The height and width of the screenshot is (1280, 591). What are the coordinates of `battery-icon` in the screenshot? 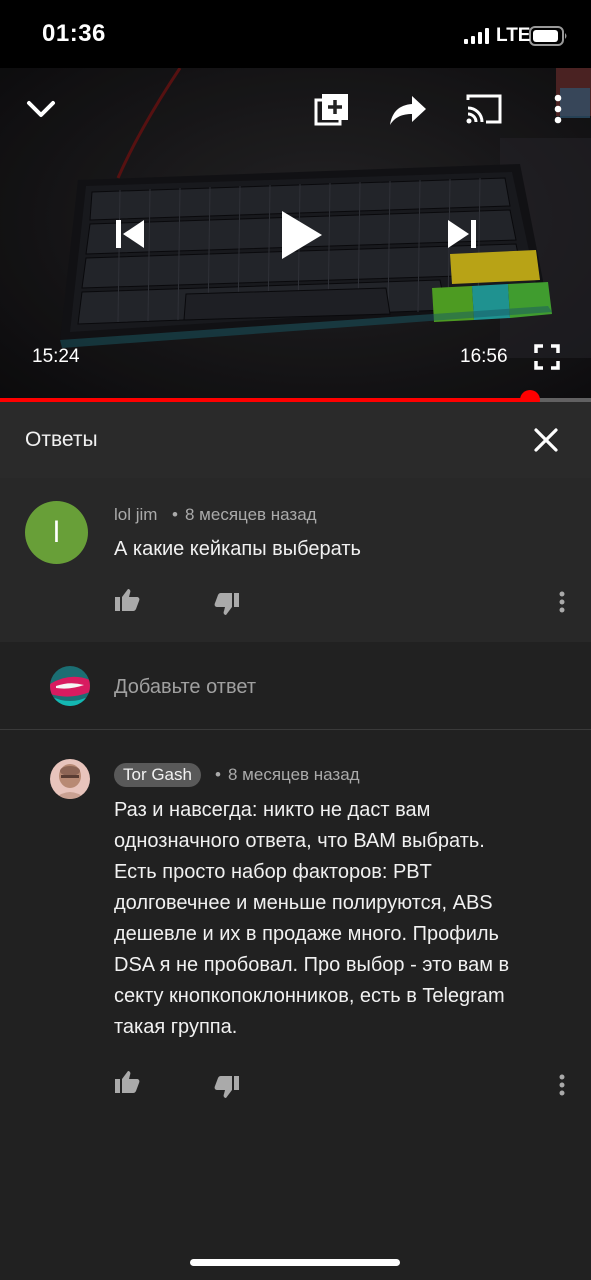 It's located at (548, 36).